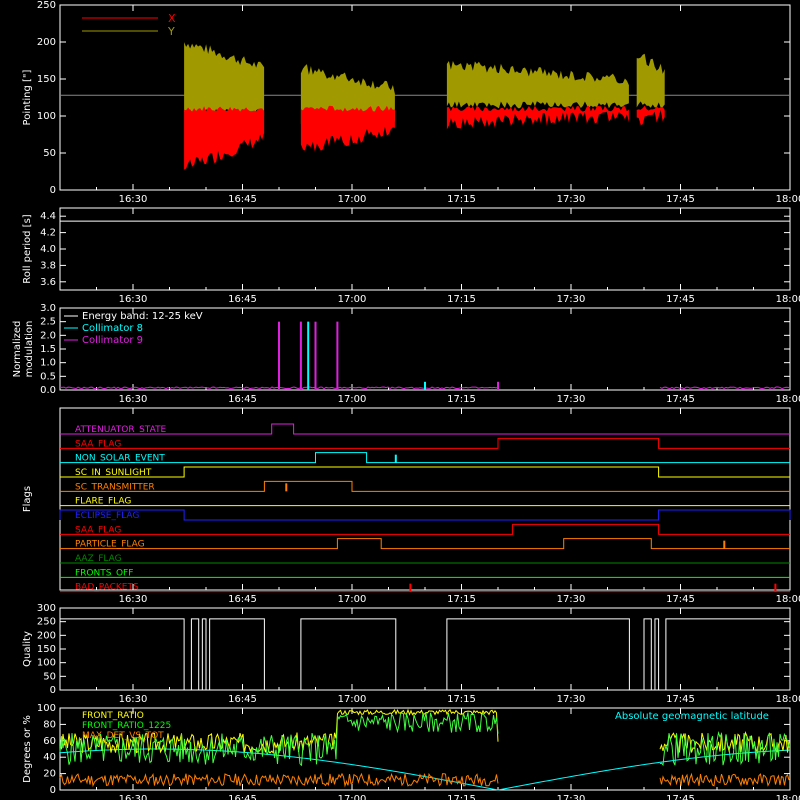 Image resolution: width=800 pixels, height=800 pixels. What do you see at coordinates (48, 233) in the screenshot?
I see `y-tick-label: 4.2` at bounding box center [48, 233].